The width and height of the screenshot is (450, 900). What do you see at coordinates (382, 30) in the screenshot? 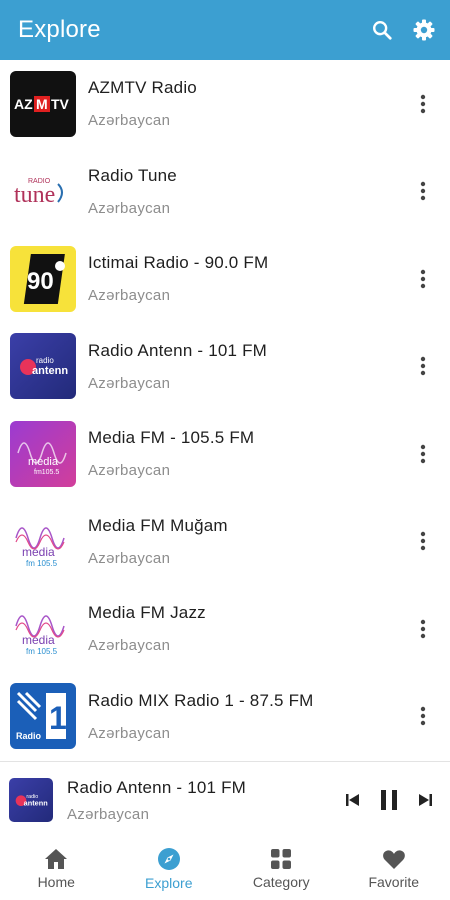
I see `search-icon` at bounding box center [382, 30].